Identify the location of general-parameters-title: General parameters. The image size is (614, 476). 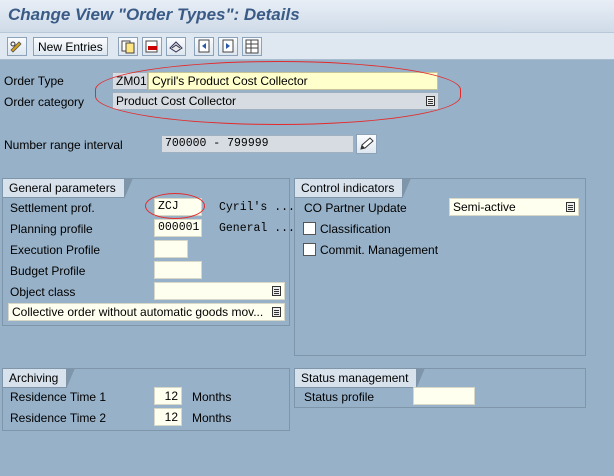
(68, 188).